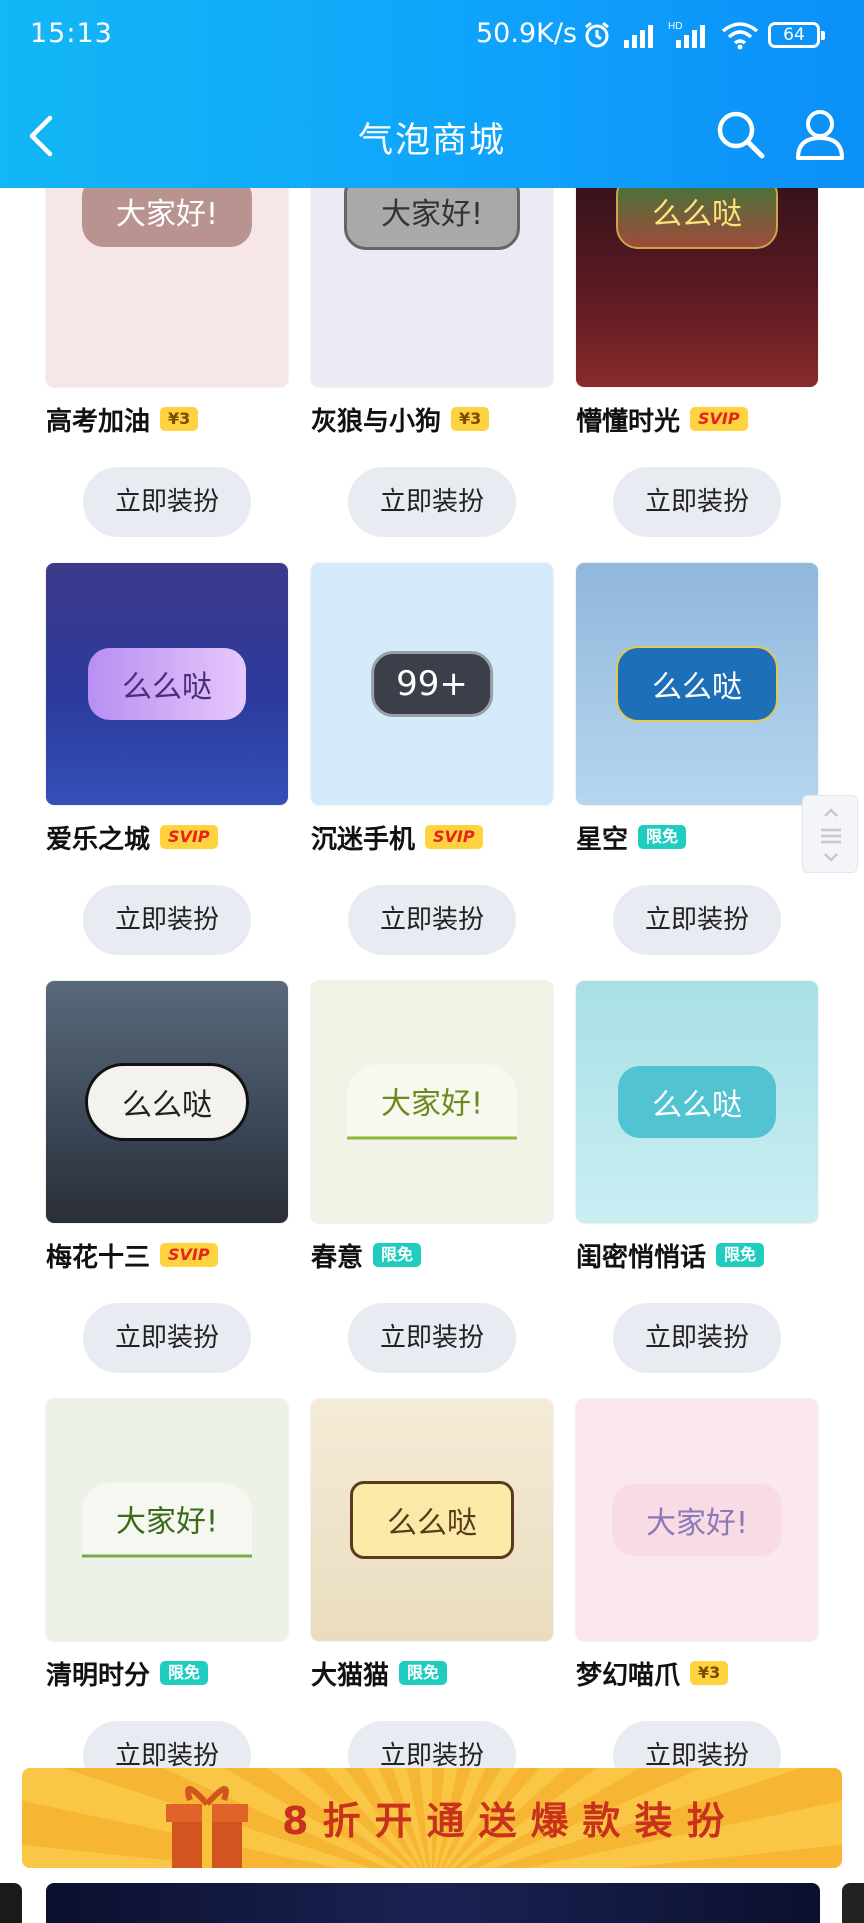  I want to click on gift-icon, so click(207, 1827).